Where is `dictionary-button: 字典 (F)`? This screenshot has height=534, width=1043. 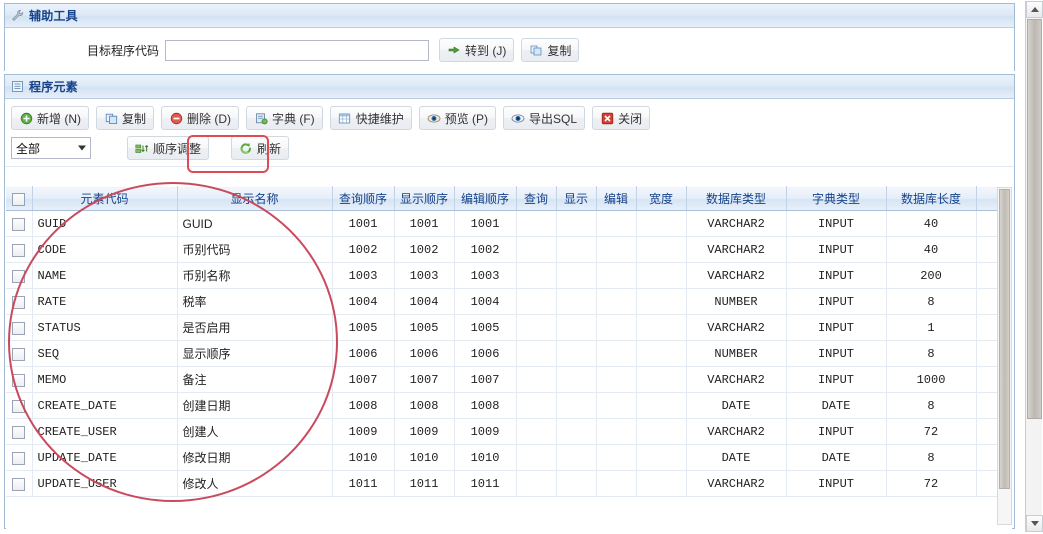 dictionary-button: 字典 (F) is located at coordinates (284, 118).